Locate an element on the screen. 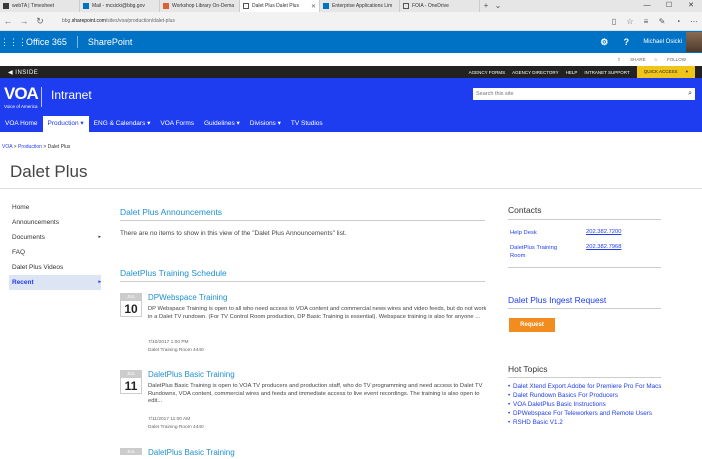 The height and width of the screenshot is (459, 702). search-input is located at coordinates (582, 94).